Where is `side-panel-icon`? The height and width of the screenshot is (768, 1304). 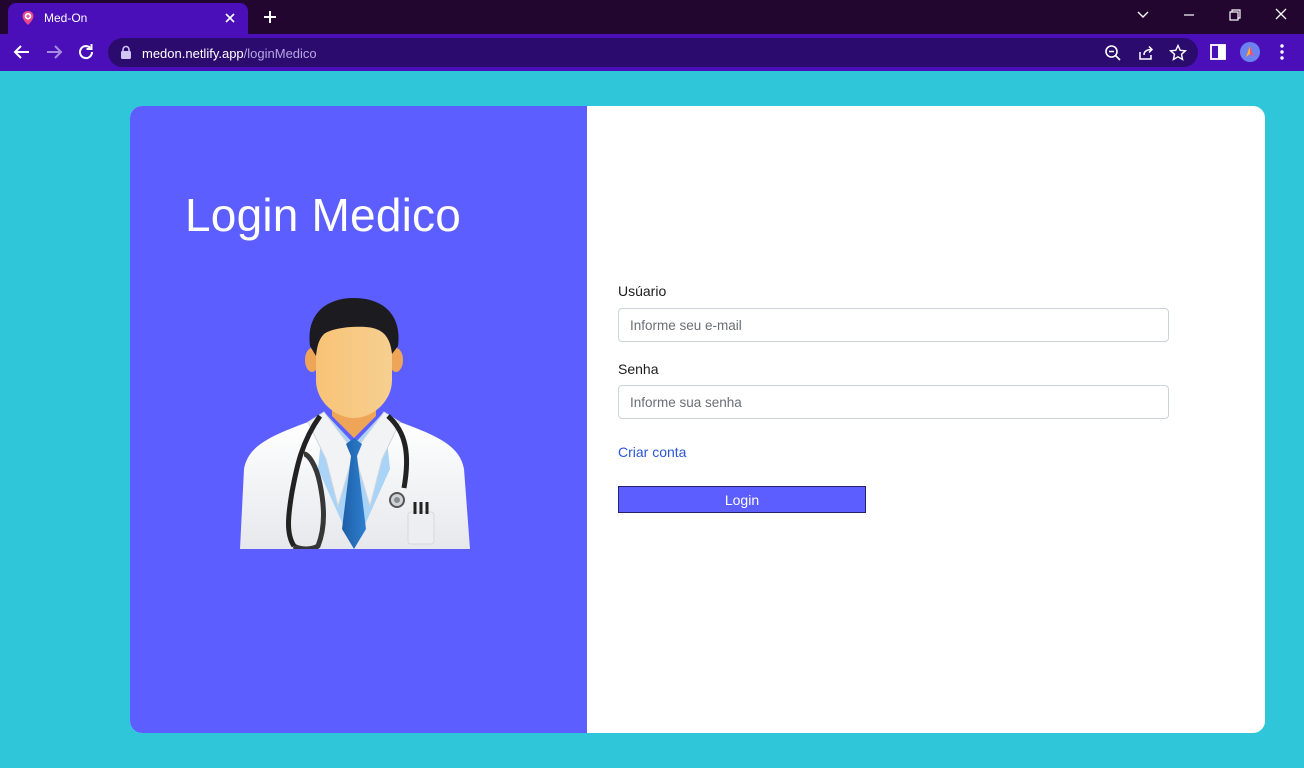
side-panel-icon is located at coordinates (1218, 52).